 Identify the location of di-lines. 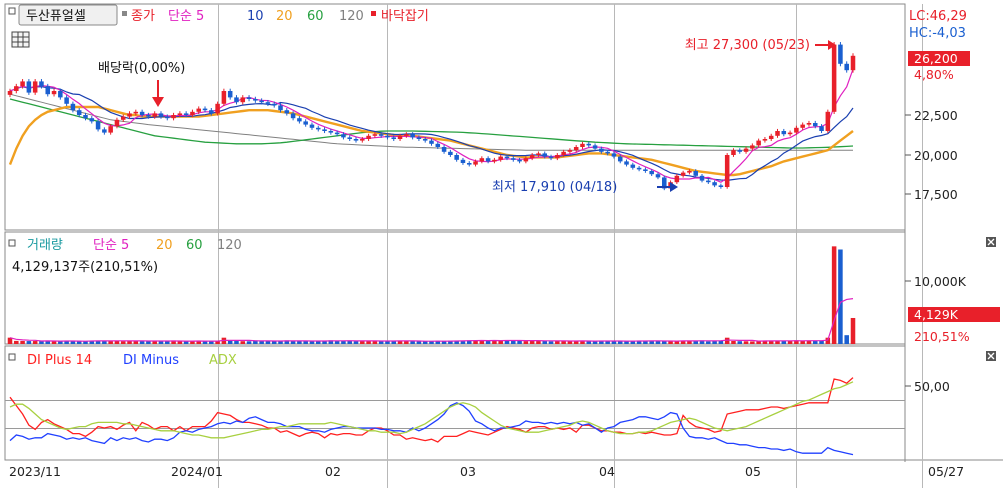
(431, 416).